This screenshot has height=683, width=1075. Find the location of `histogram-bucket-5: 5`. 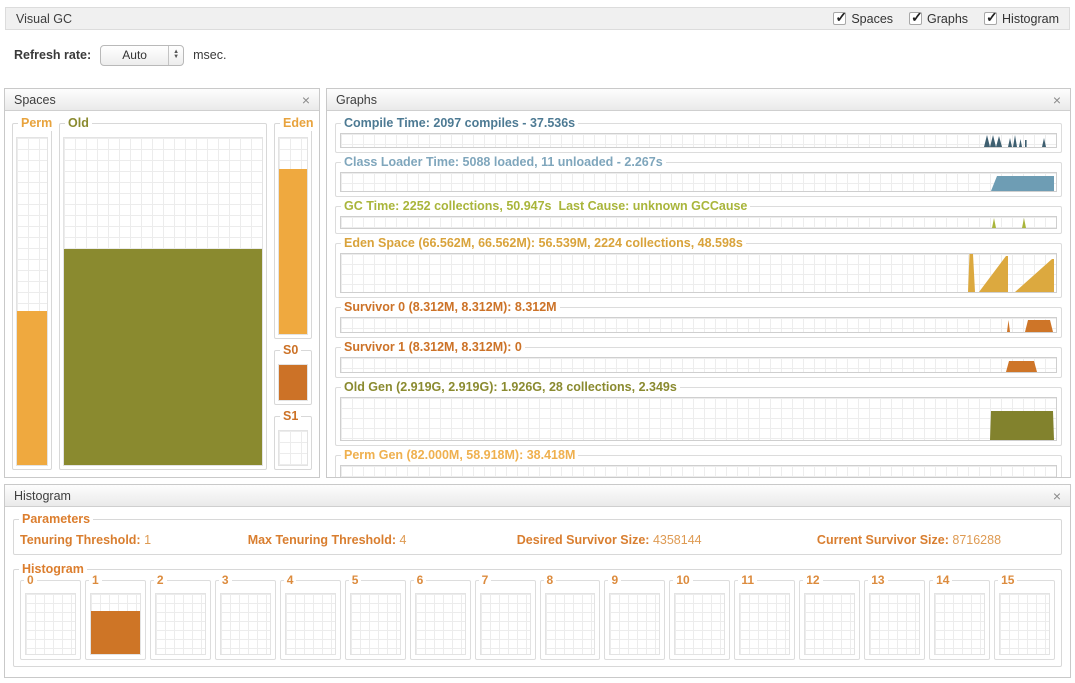

histogram-bucket-5: 5 is located at coordinates (375, 616).